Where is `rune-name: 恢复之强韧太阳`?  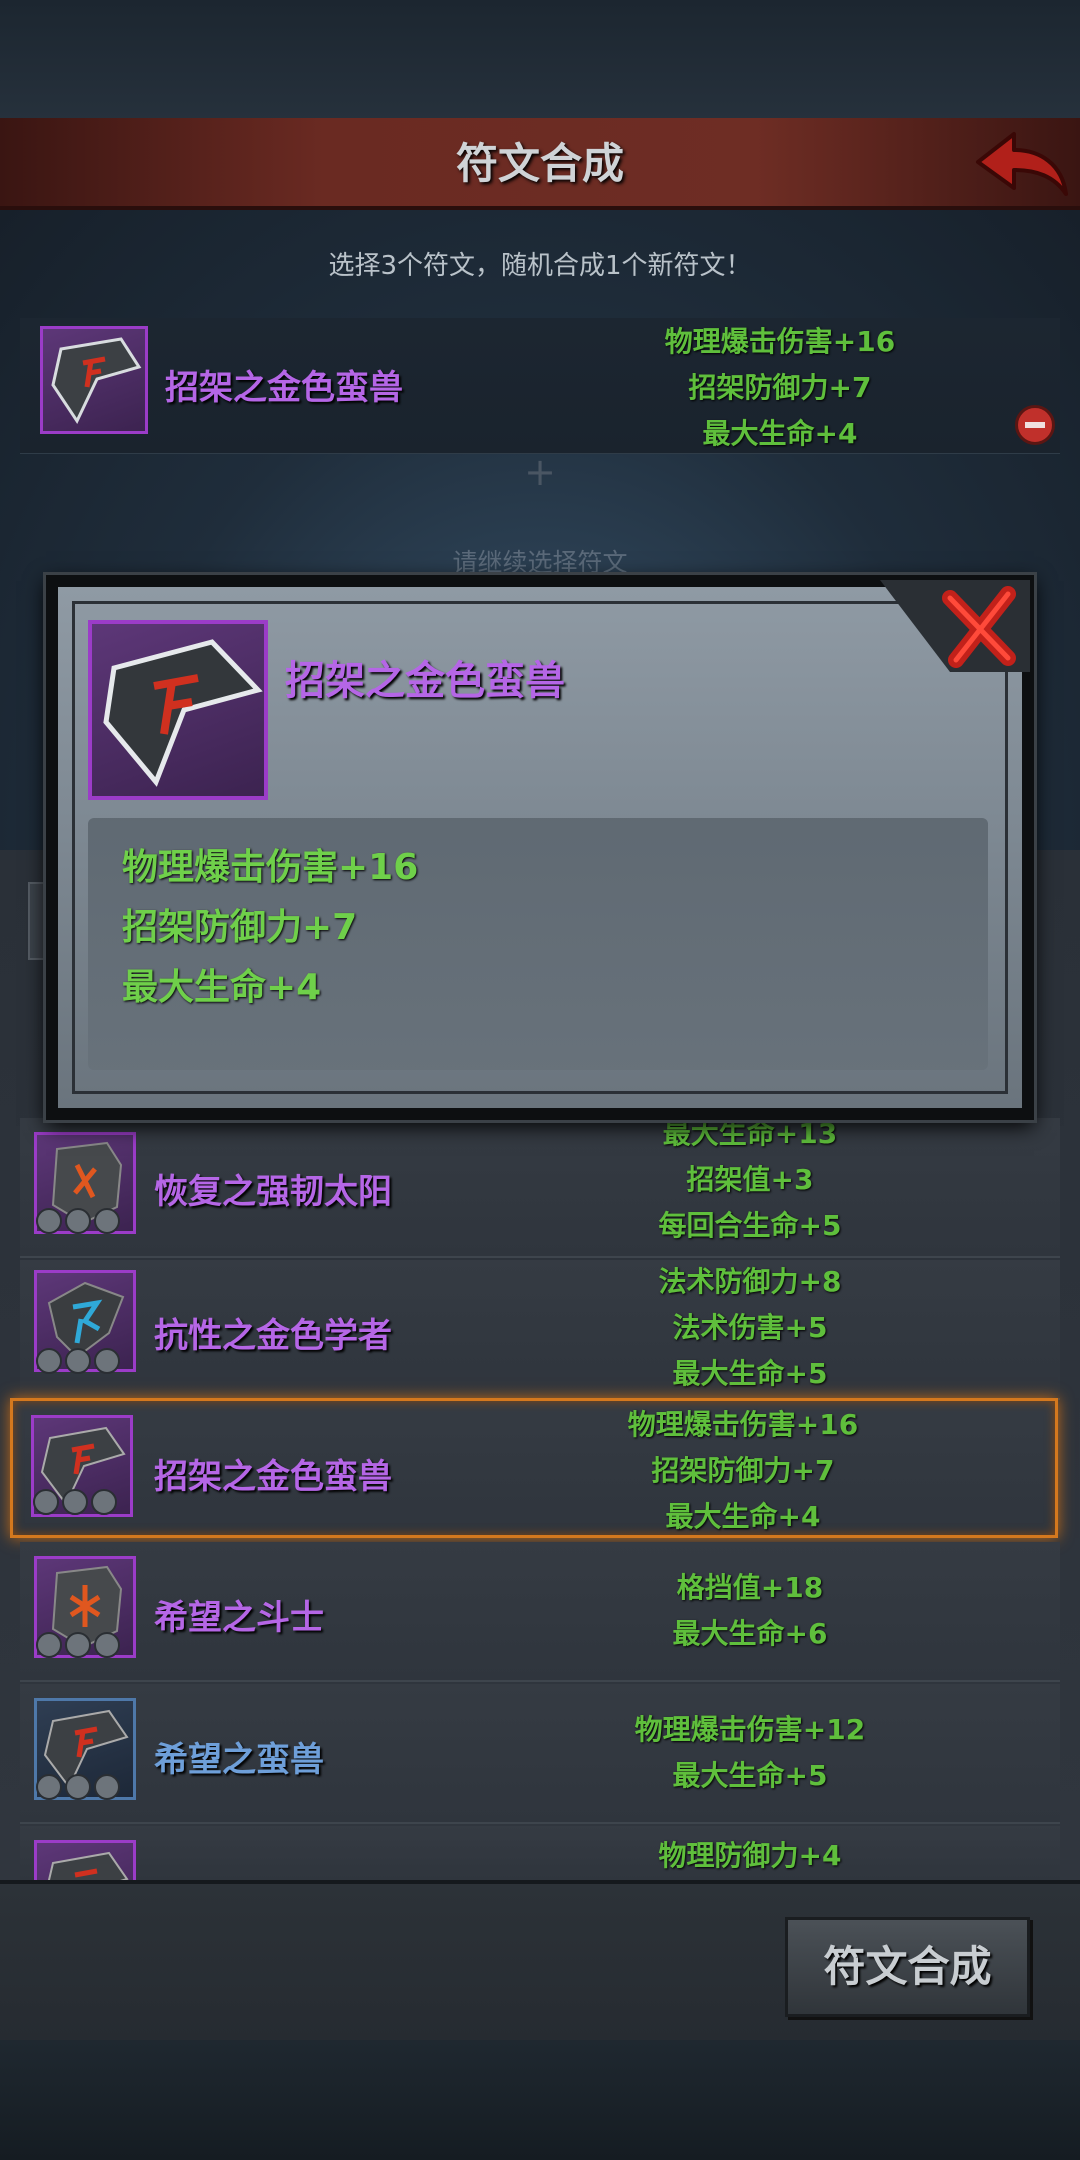 rune-name: 恢复之强韧太阳 is located at coordinates (273, 1192).